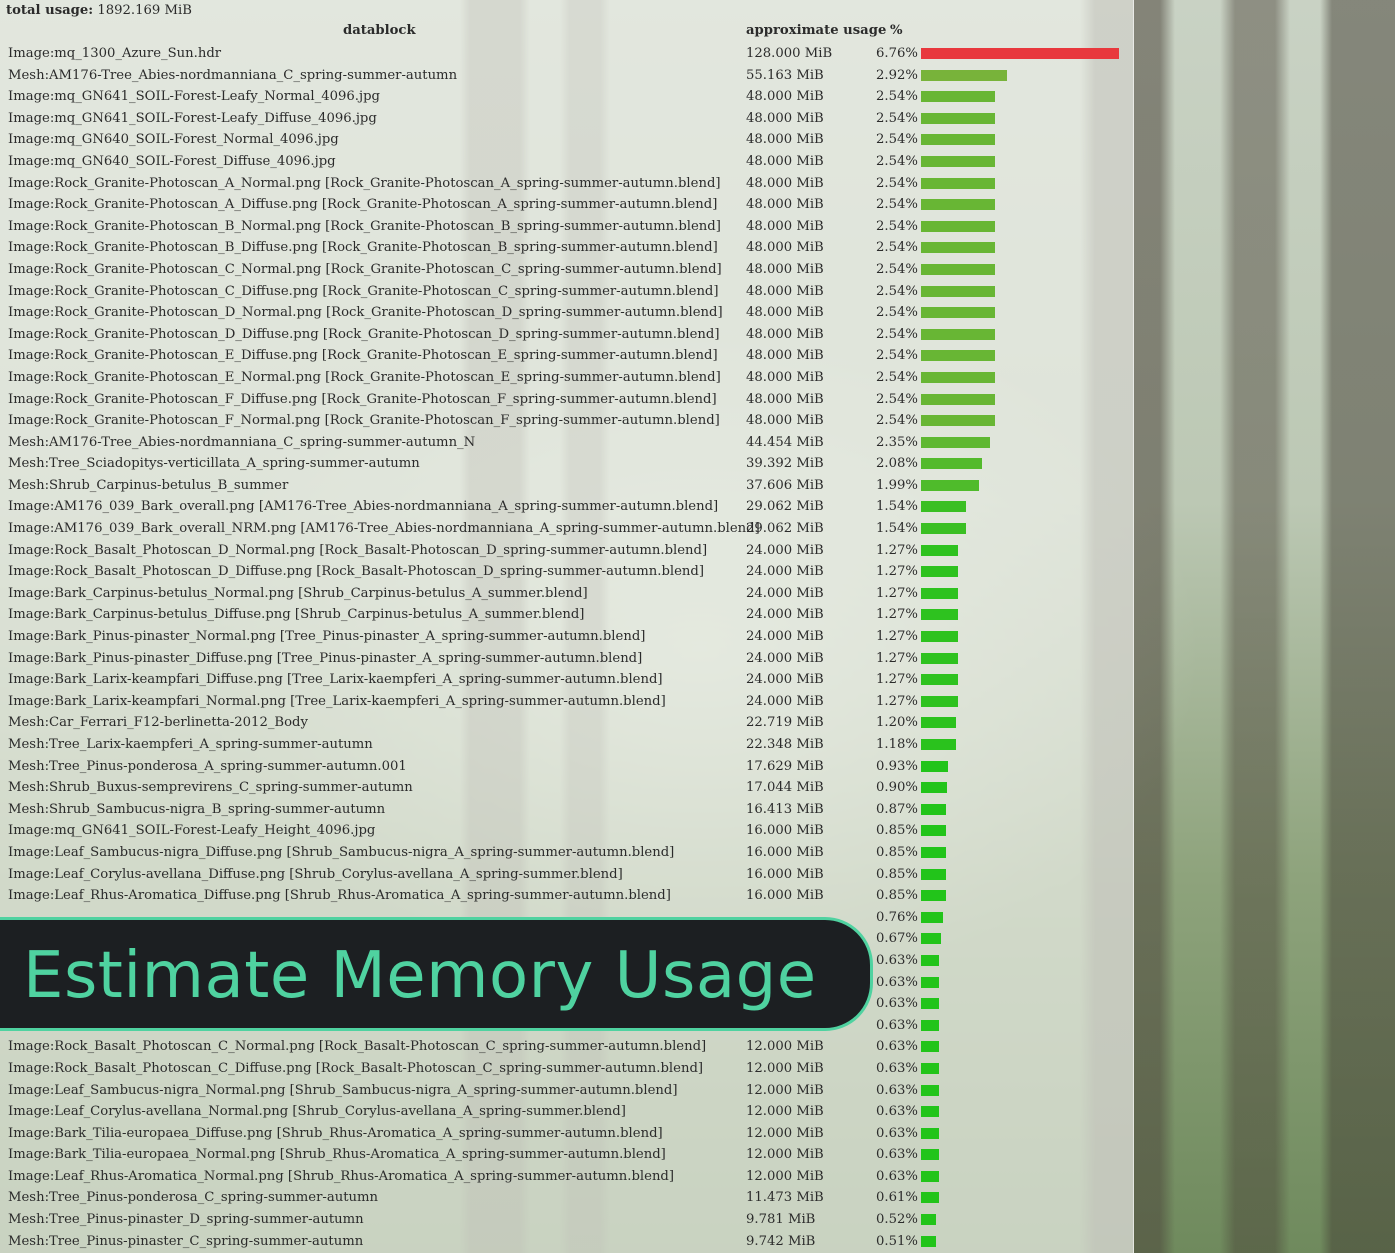 The width and height of the screenshot is (1395, 1253). I want to click on percent-value: 2.92%, so click(897, 75).